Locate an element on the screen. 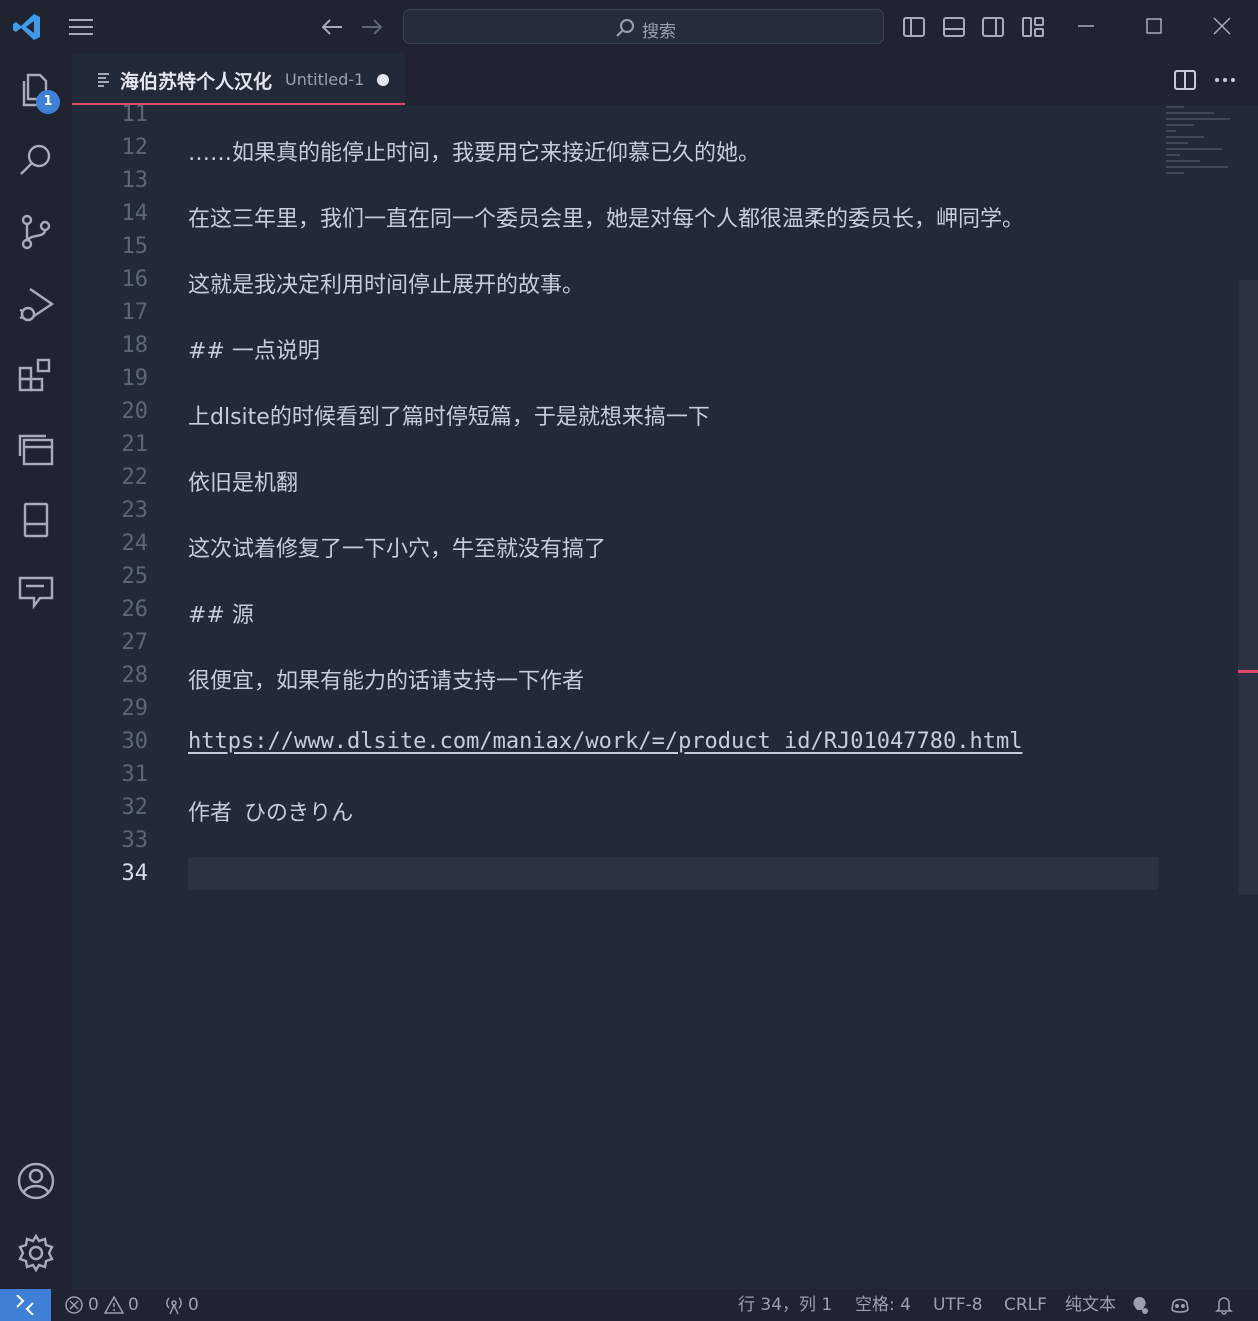 The image size is (1258, 1321). editor-line: 这次试着修复了一下小穴，牛至就没有搞了 is located at coordinates (397, 549).